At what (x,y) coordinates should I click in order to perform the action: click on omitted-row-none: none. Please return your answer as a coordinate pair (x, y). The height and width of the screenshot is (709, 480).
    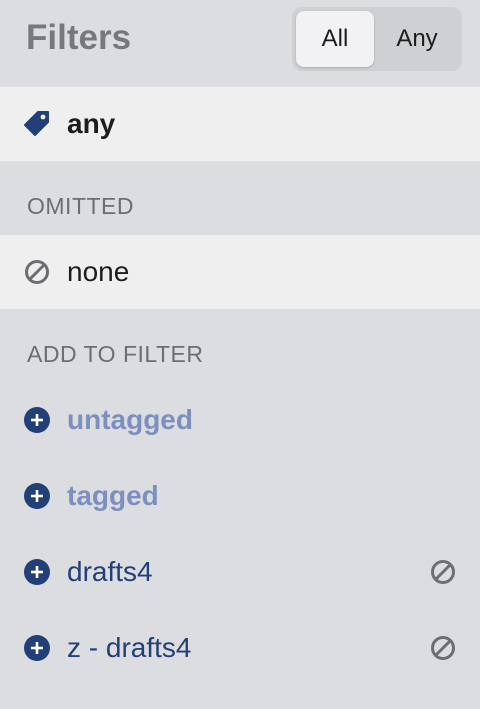
    Looking at the image, I should click on (240, 272).